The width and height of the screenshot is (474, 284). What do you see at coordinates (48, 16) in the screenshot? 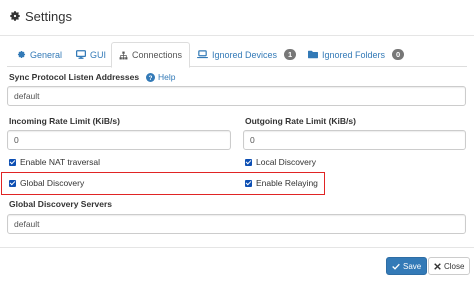
I see `dialog-title: Settings` at bounding box center [48, 16].